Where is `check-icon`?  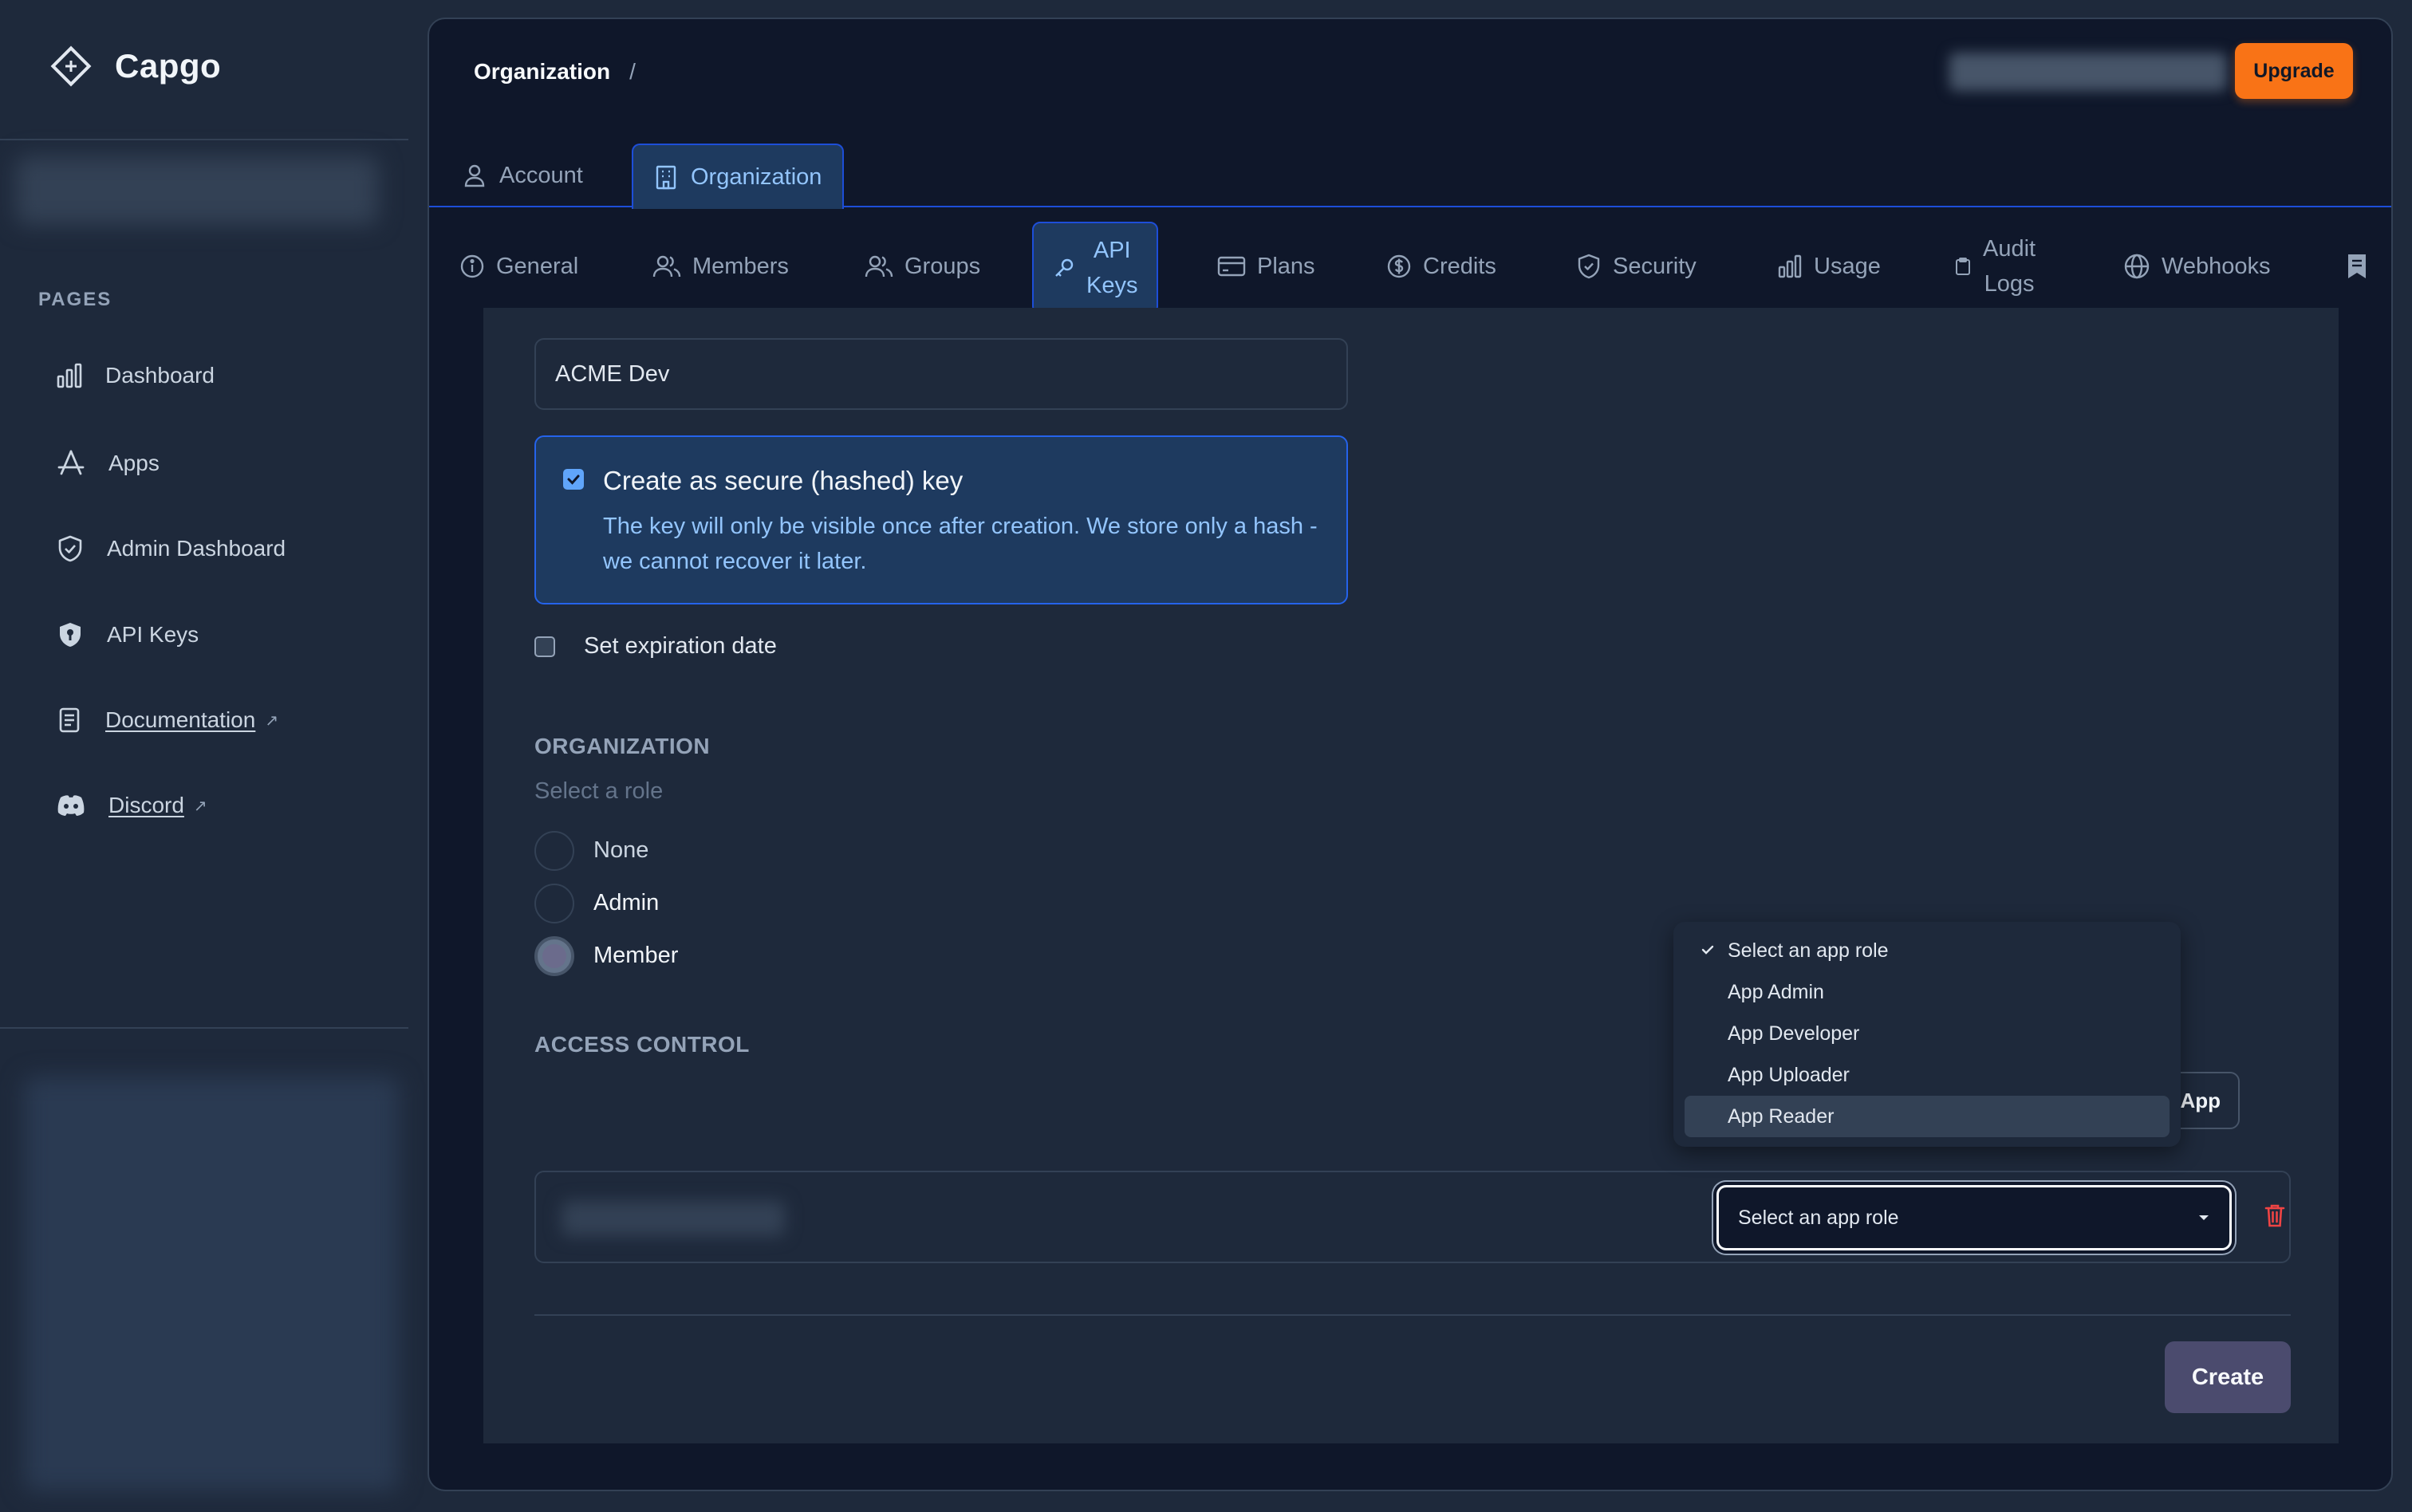
check-icon is located at coordinates (1708, 950).